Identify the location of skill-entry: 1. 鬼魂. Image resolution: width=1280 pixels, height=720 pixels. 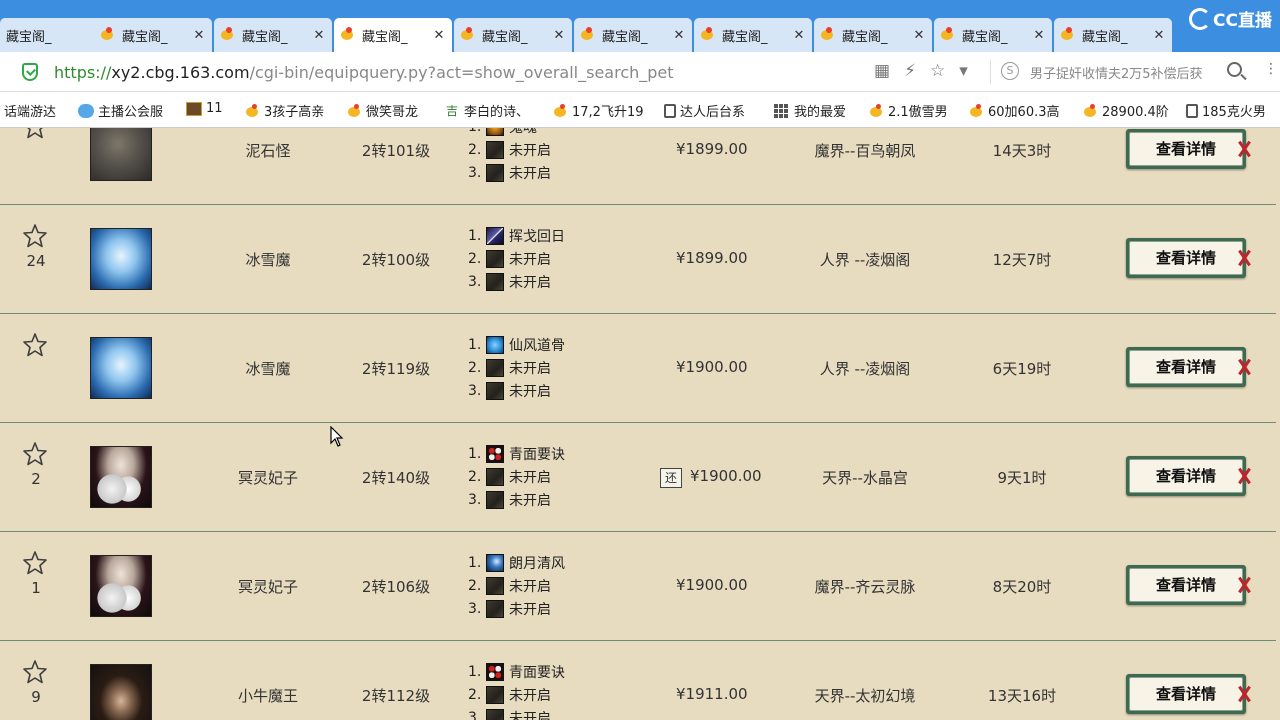
(502, 132).